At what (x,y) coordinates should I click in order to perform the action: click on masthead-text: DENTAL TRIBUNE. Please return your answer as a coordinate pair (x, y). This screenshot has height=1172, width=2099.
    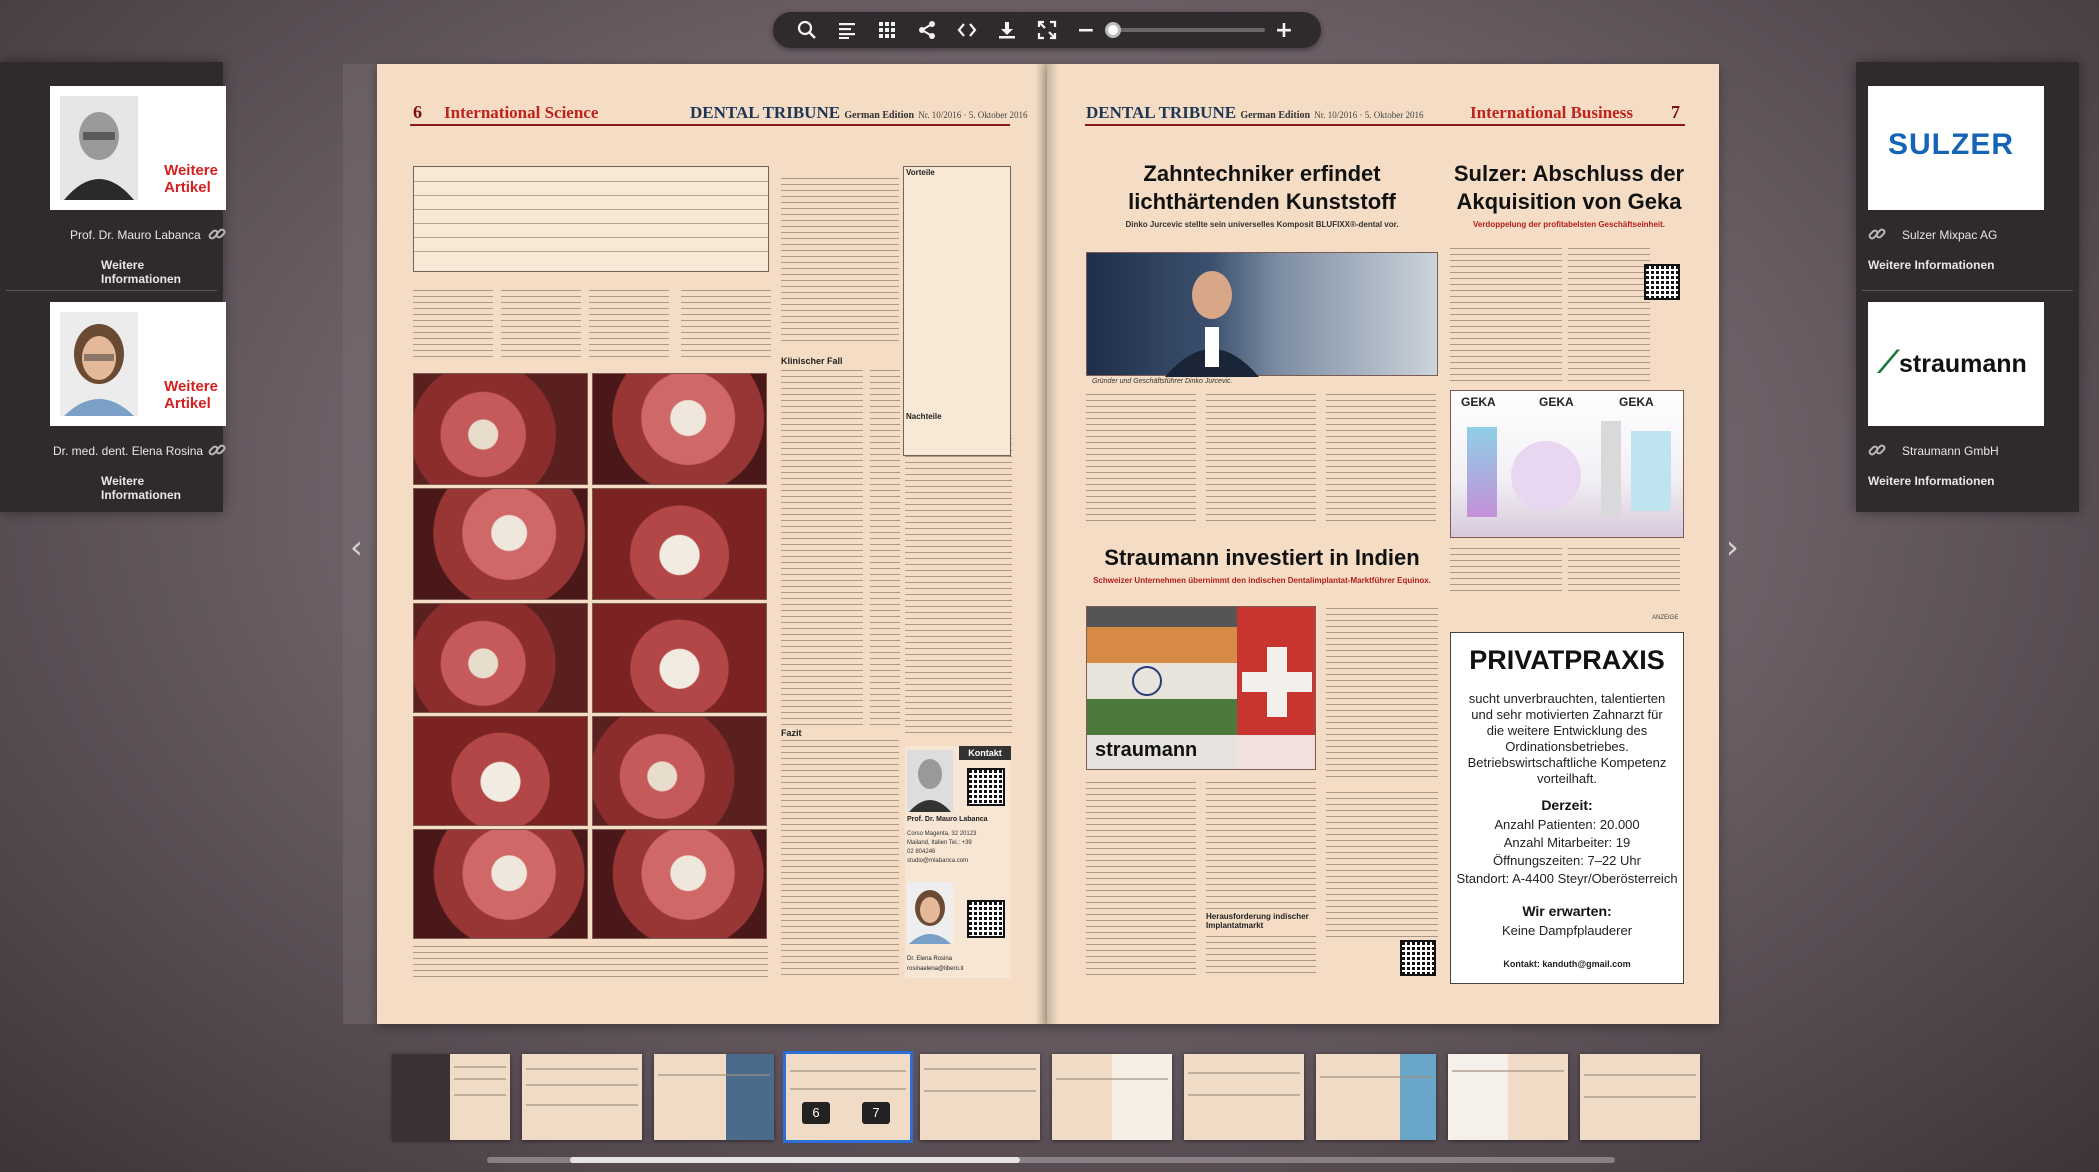
    Looking at the image, I should click on (1161, 112).